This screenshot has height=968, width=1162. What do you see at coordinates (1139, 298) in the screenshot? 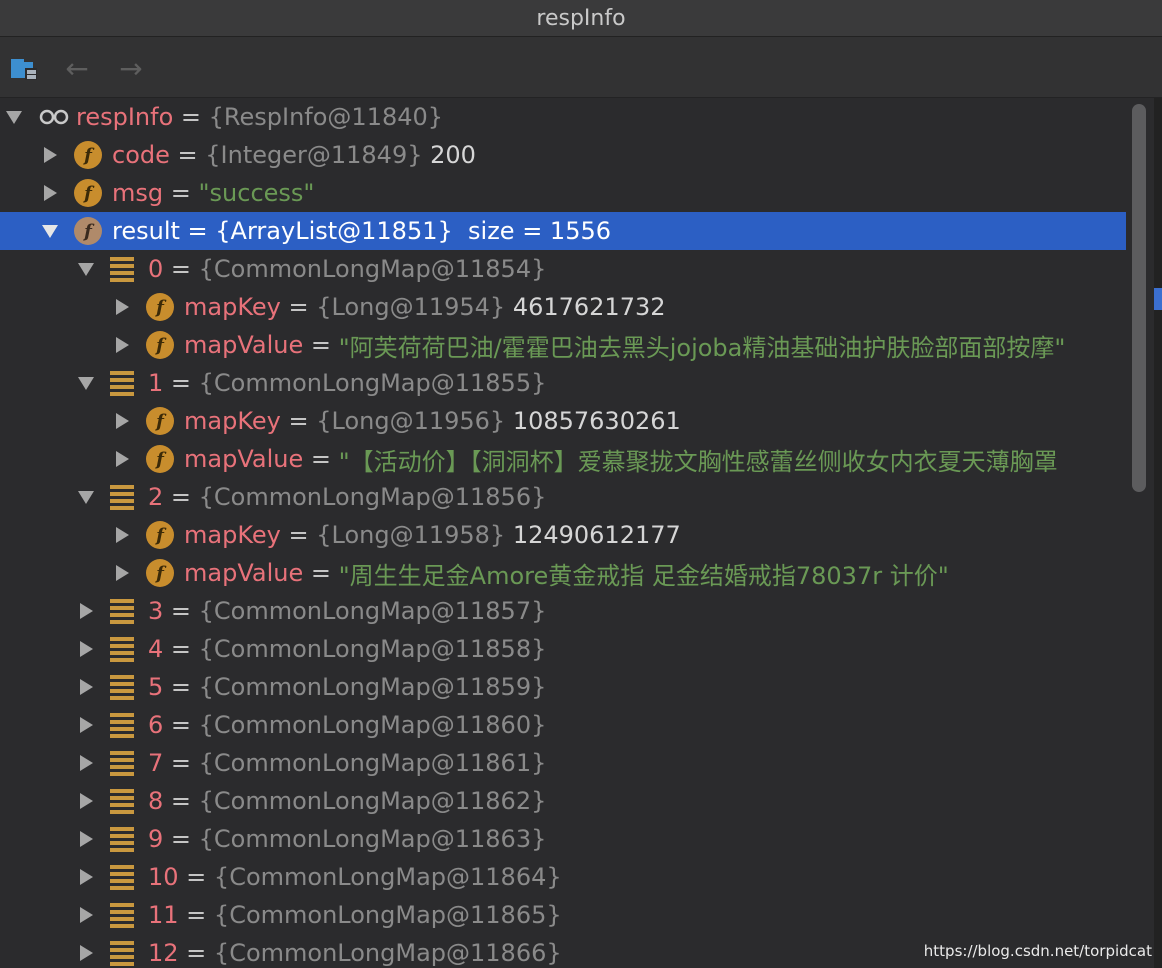
I see `scrollbar-thumb` at bounding box center [1139, 298].